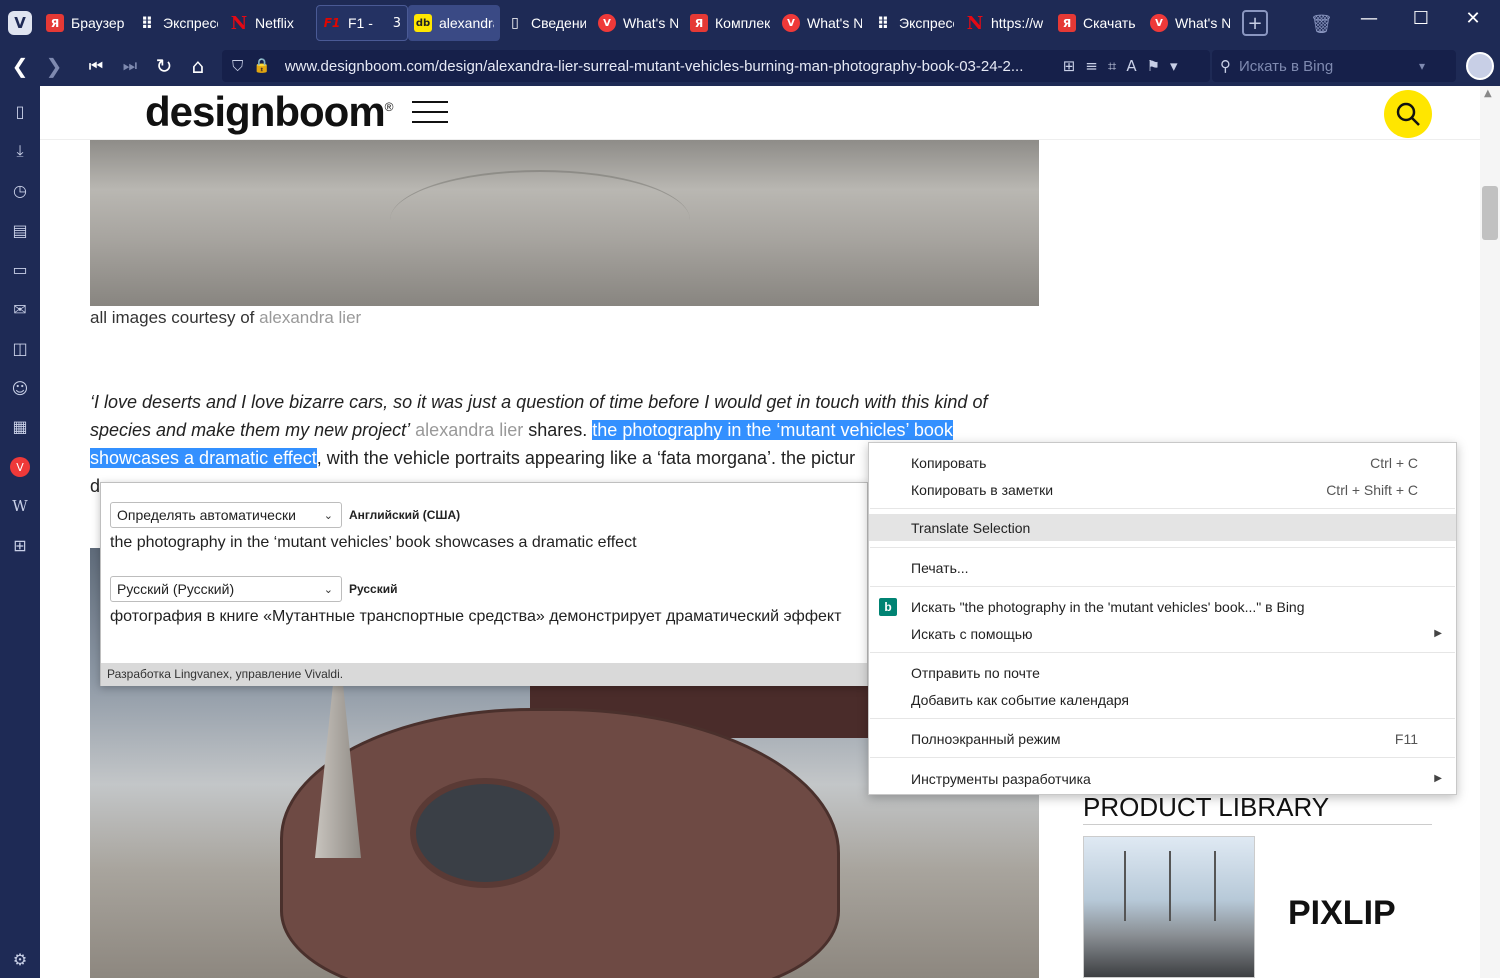  Describe the element at coordinates (1169, 907) in the screenshot. I see `product-image-office` at that location.